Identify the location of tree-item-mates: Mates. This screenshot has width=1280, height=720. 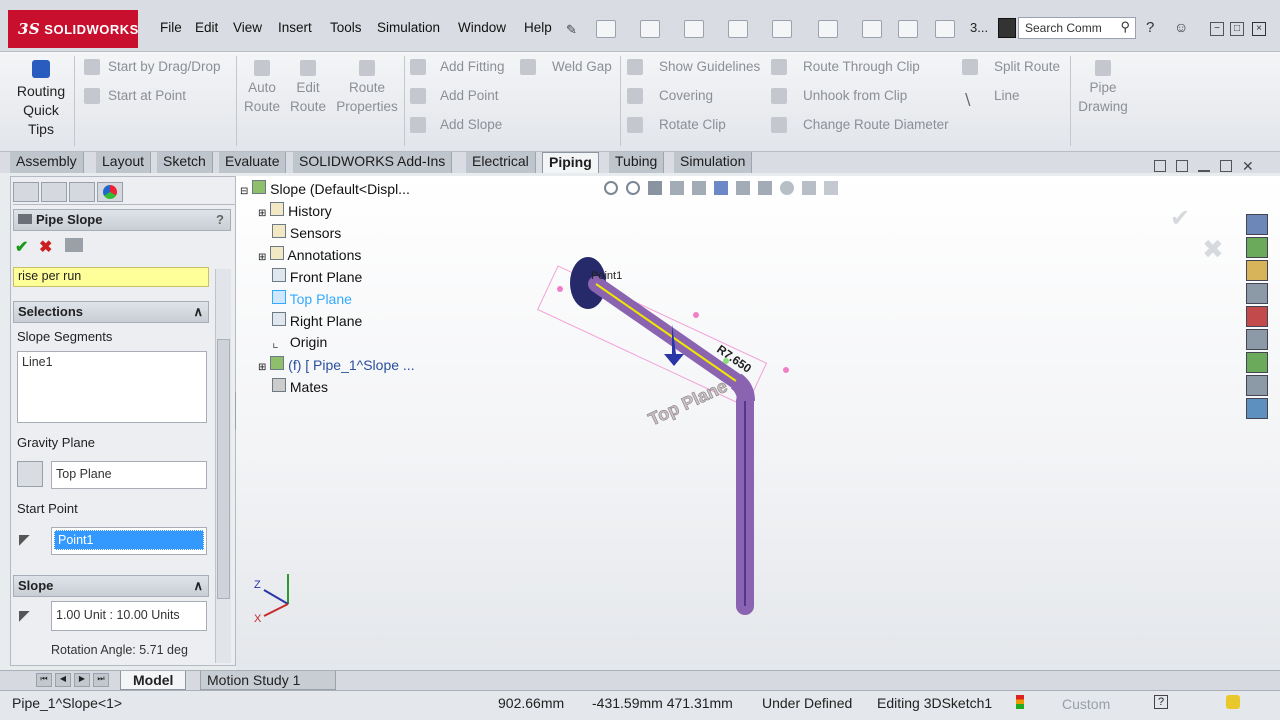
(327, 389).